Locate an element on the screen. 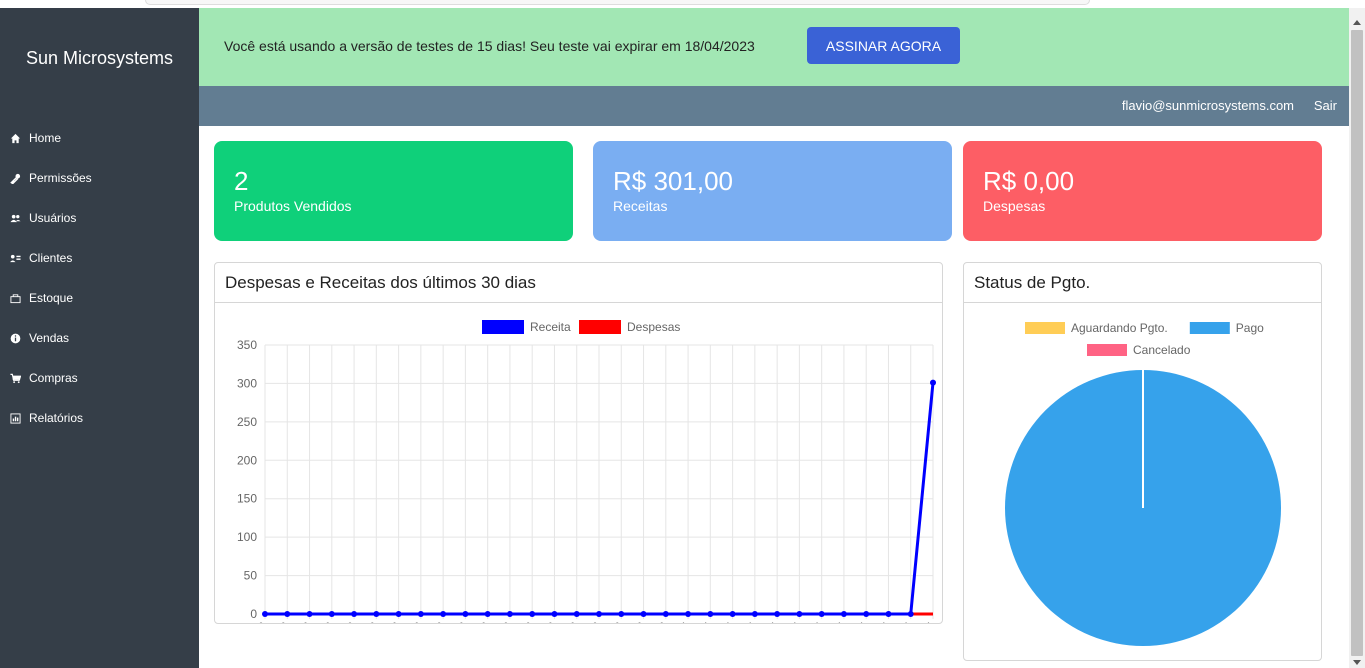 This screenshot has width=1365, height=668. top-bar: flavio@sunmicrosystems.com Sair is located at coordinates (774, 106).